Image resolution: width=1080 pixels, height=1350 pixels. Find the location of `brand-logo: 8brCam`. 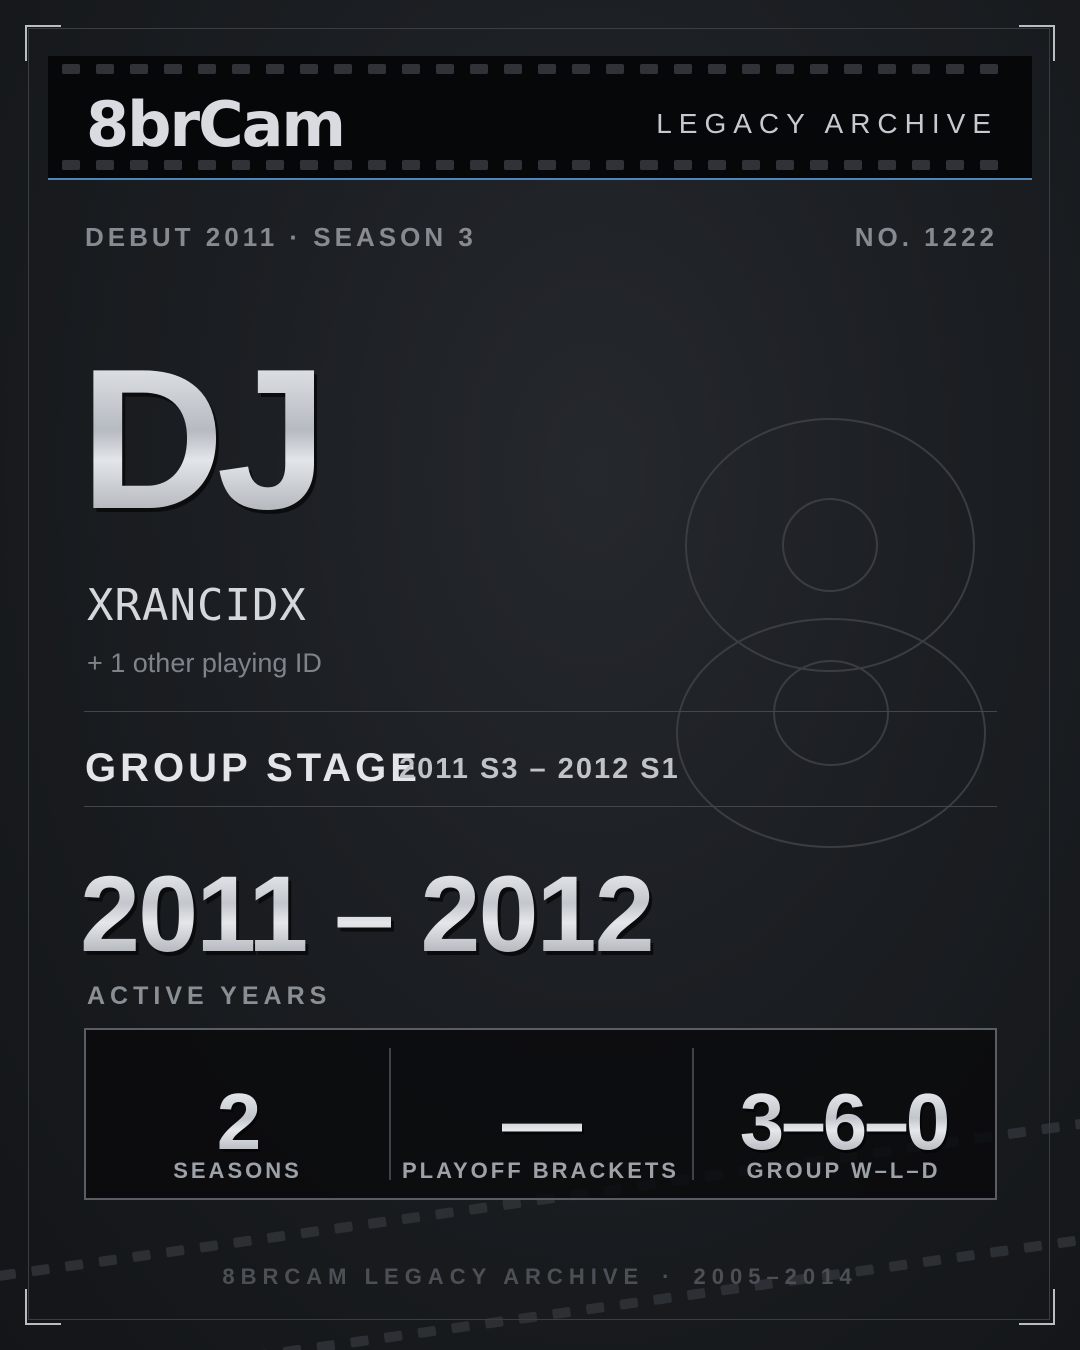

brand-logo: 8brCam is located at coordinates (216, 124).